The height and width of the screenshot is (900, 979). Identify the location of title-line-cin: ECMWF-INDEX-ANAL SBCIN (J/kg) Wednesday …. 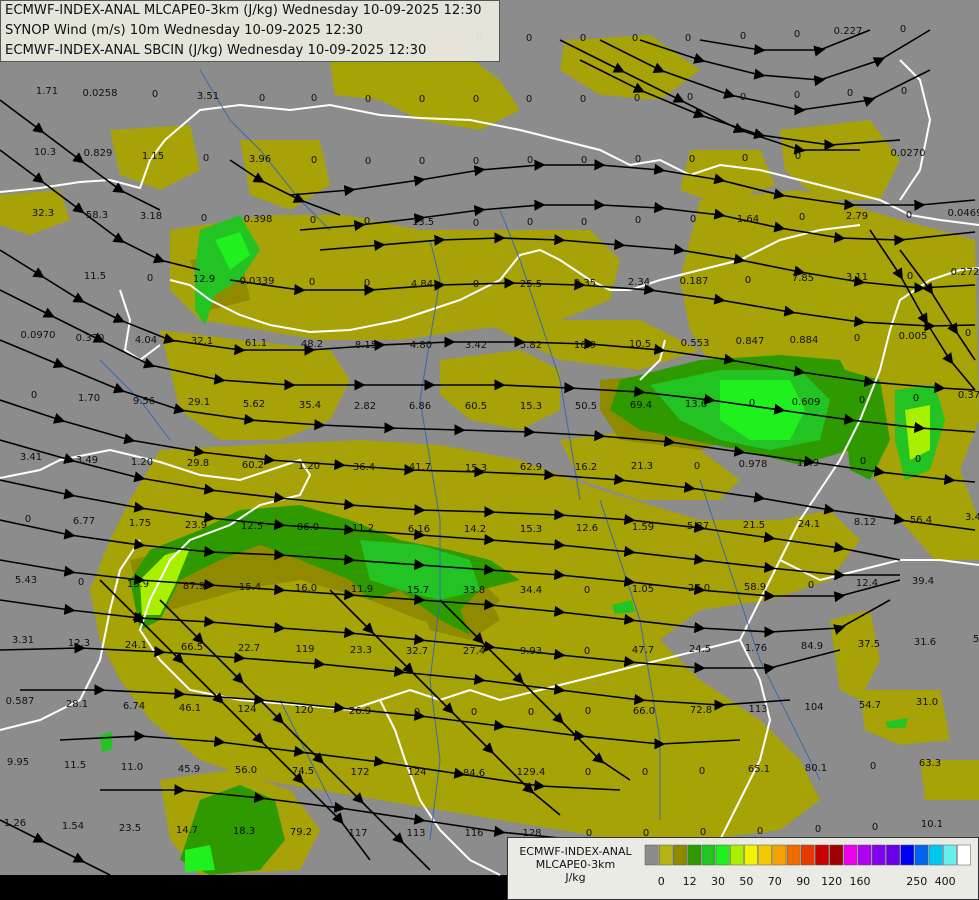
(216, 50).